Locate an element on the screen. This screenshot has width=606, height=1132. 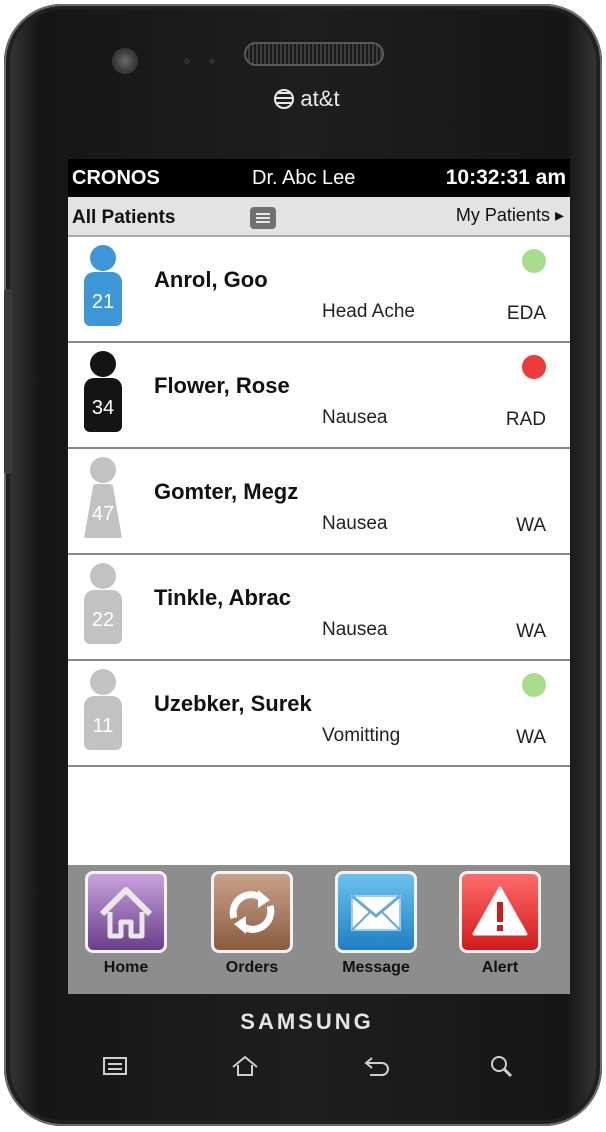
home-label: Home is located at coordinates (126, 967).